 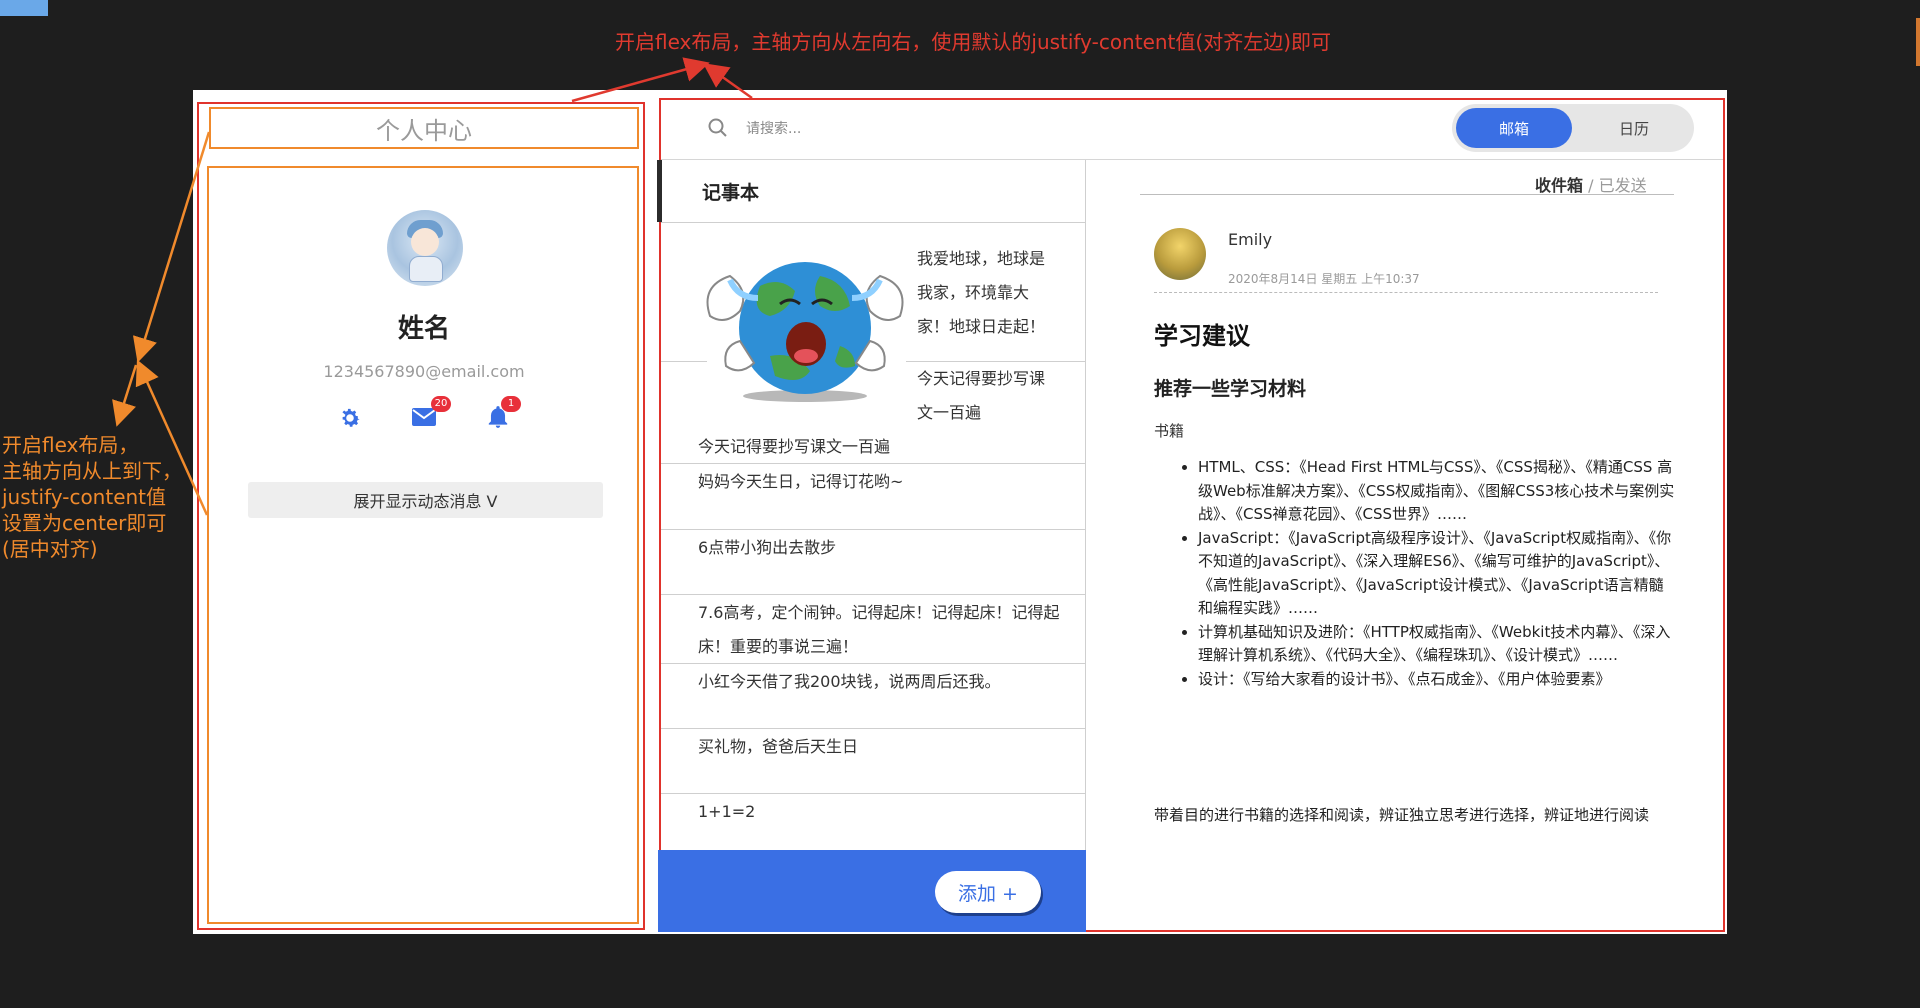 What do you see at coordinates (985, 396) in the screenshot?
I see `note-copy-text-side: 今天记得要抄写课文一百遍` at bounding box center [985, 396].